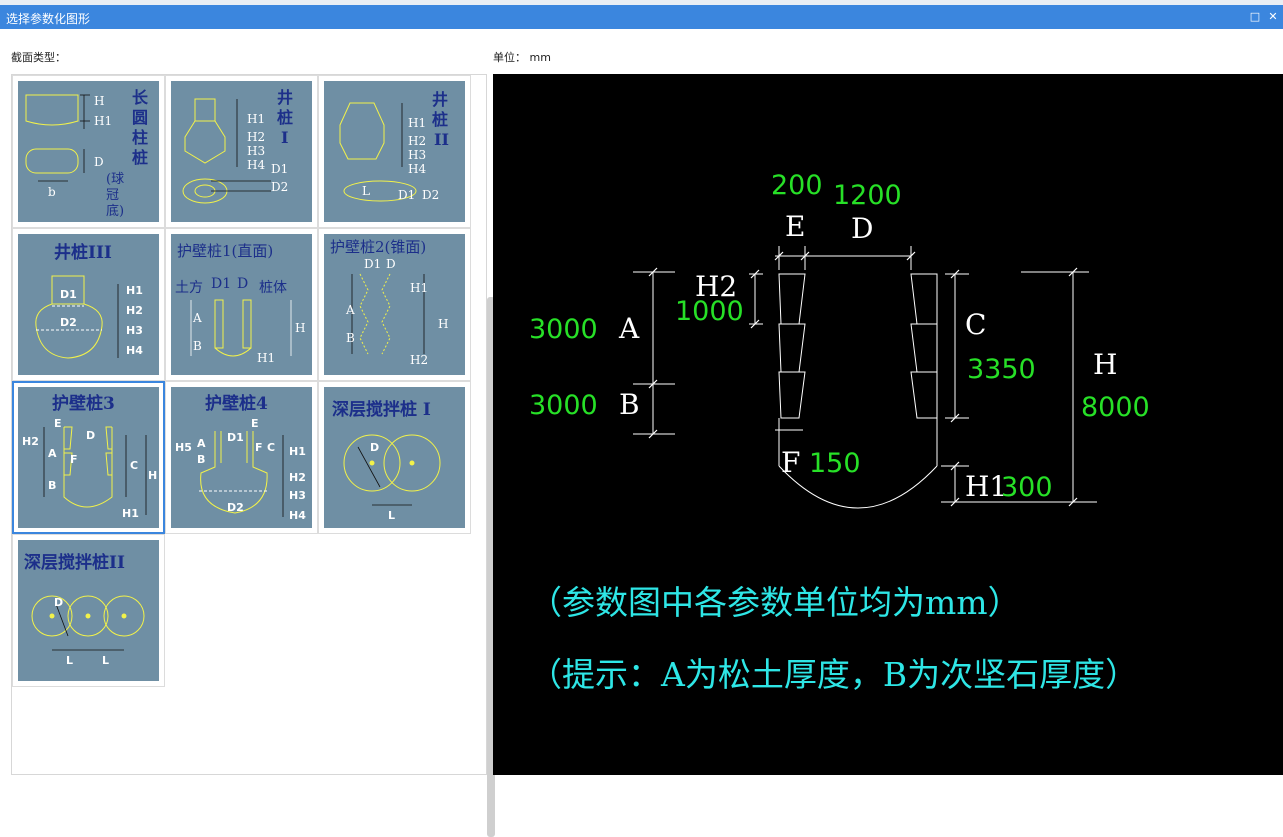 The image size is (1283, 837). What do you see at coordinates (629, 404) in the screenshot?
I see `param-b-label: B` at bounding box center [629, 404].